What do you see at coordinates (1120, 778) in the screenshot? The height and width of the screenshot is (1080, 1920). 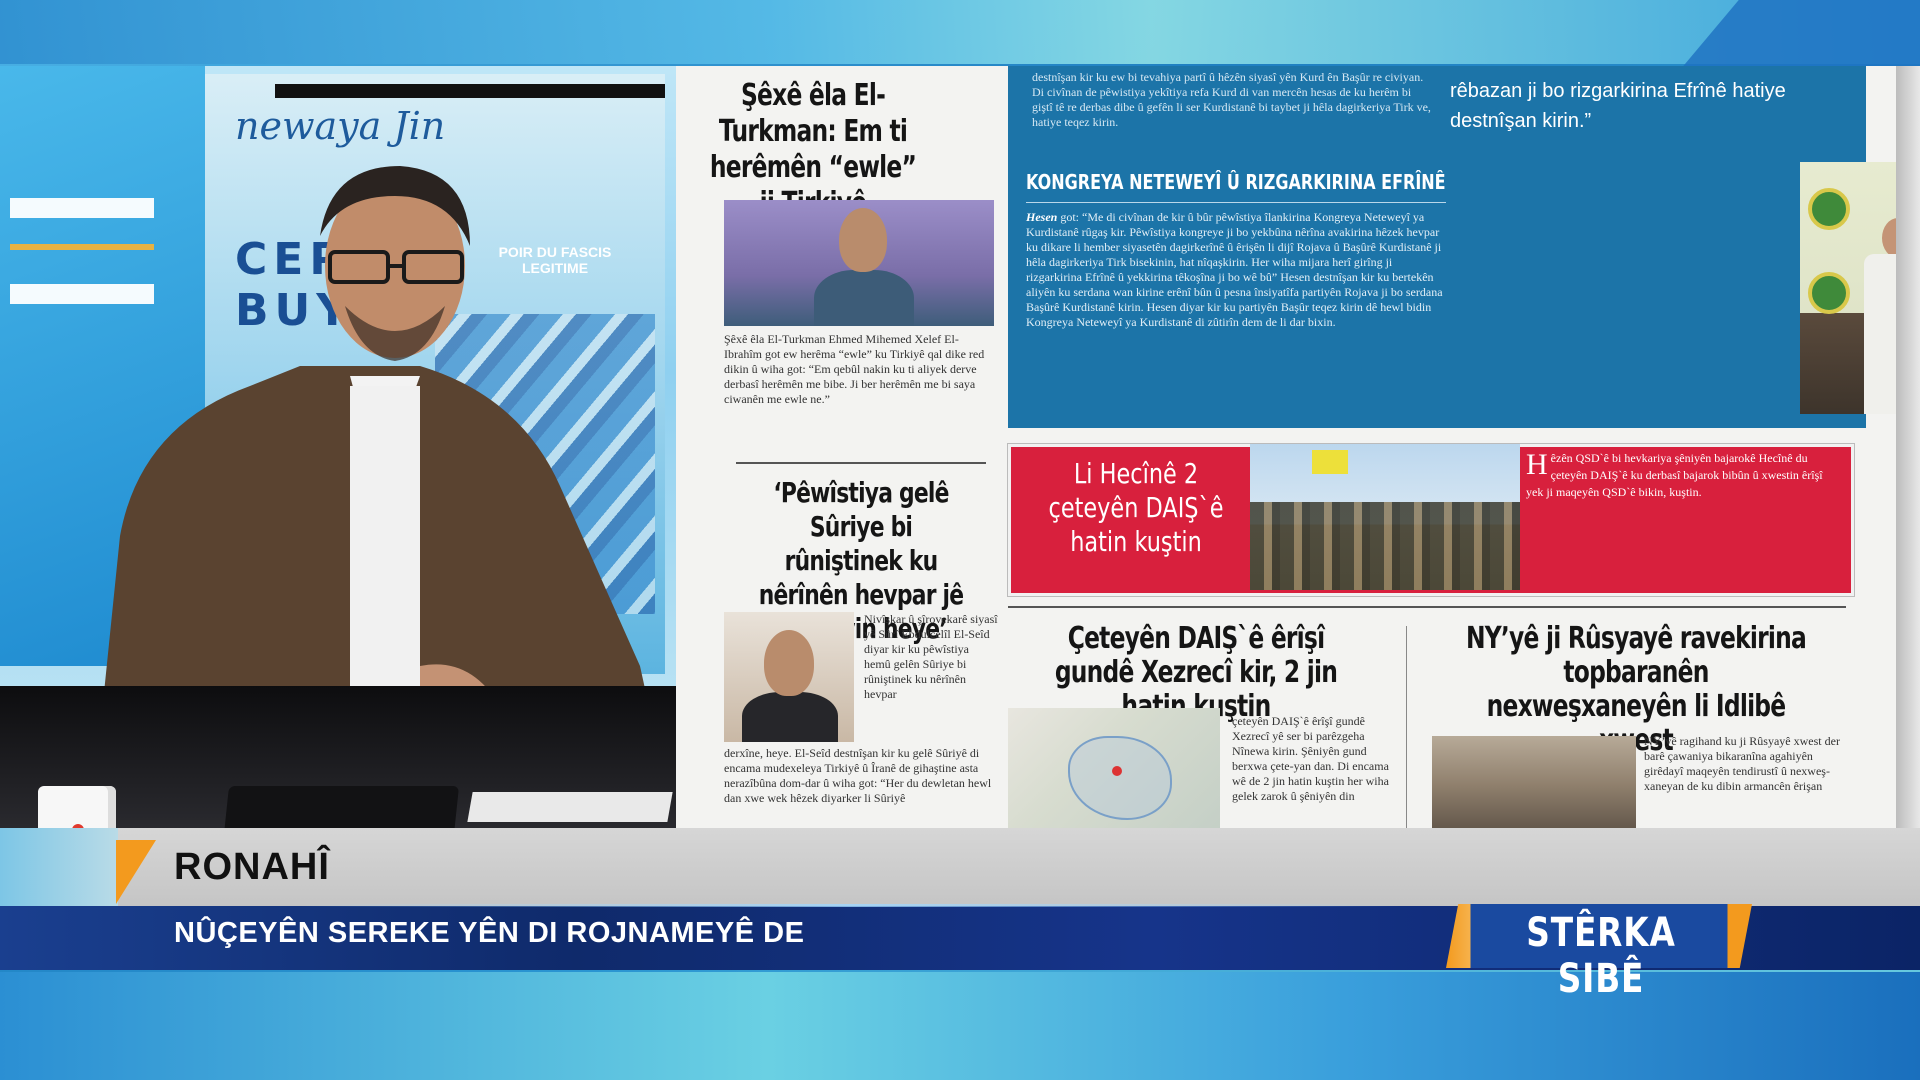 I see `map-region` at bounding box center [1120, 778].